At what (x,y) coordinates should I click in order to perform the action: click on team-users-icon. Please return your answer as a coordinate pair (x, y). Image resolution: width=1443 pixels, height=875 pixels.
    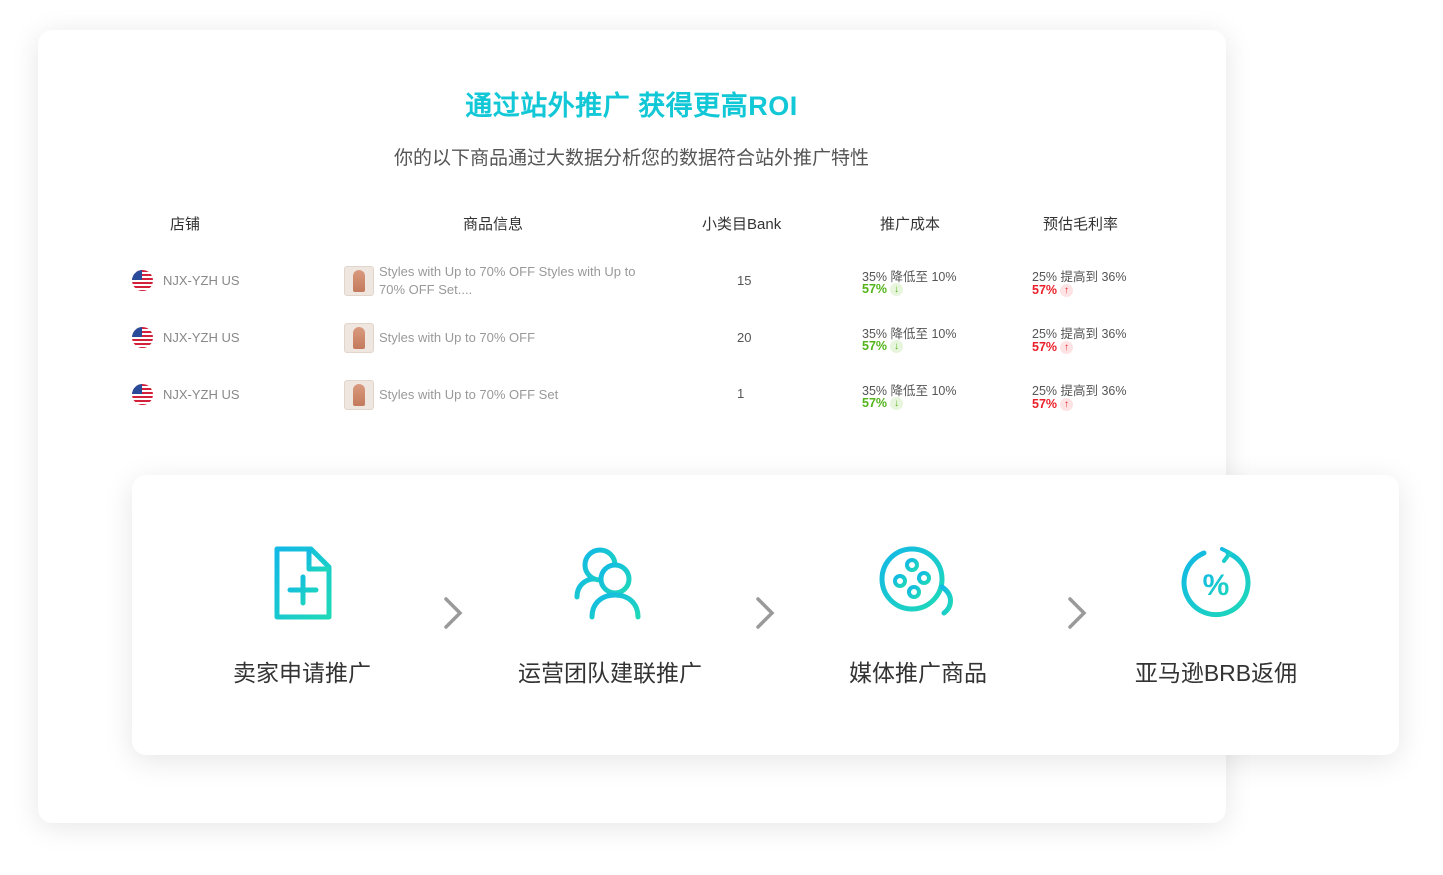
    Looking at the image, I should click on (607, 583).